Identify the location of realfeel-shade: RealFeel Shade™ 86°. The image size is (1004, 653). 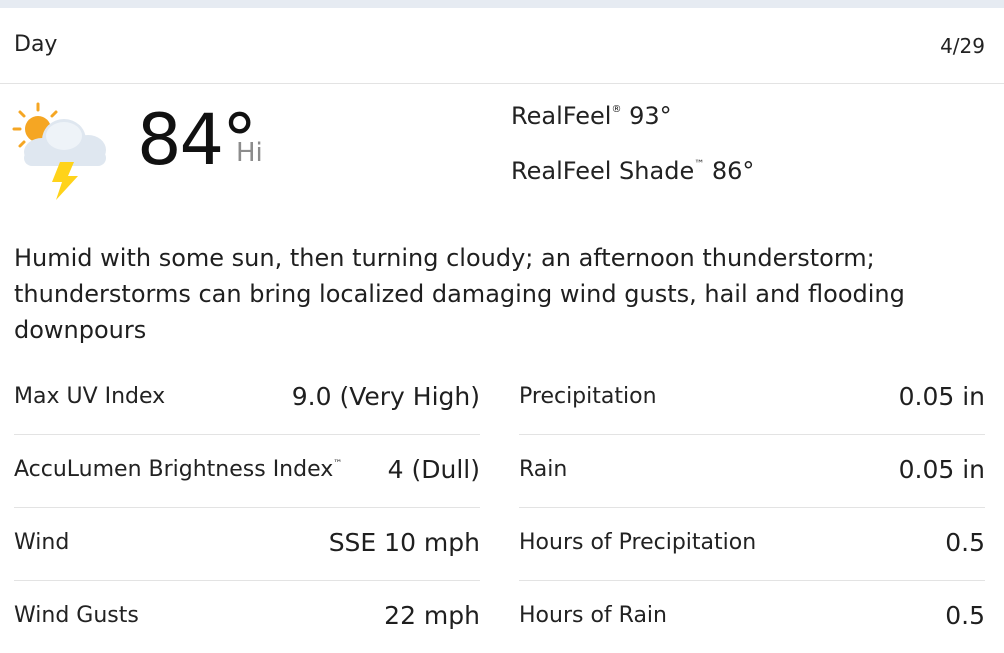
(632, 171).